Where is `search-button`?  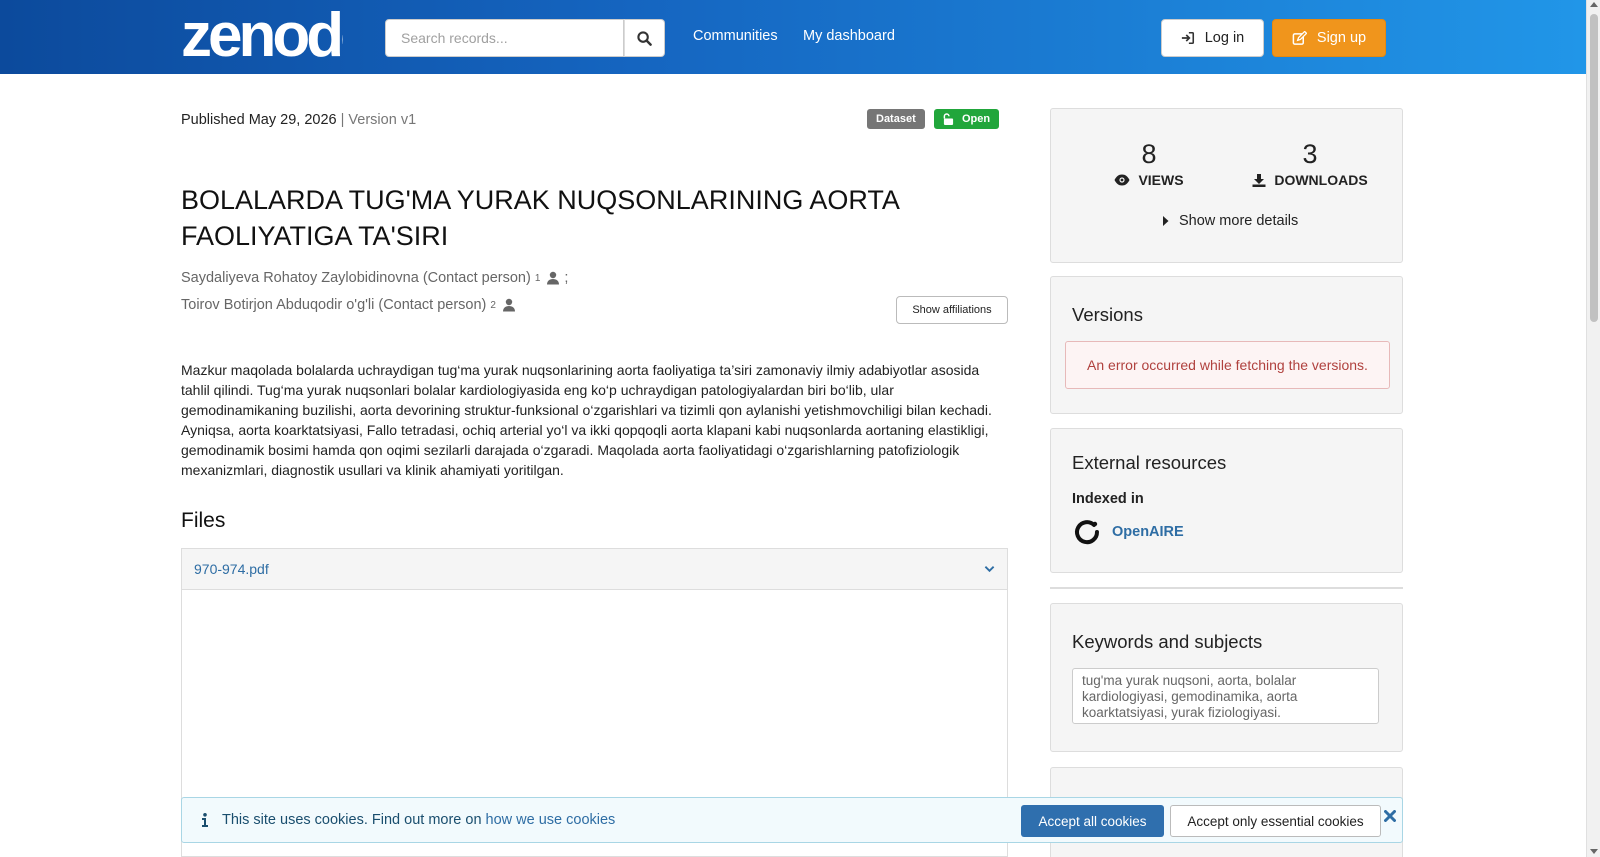 search-button is located at coordinates (644, 38).